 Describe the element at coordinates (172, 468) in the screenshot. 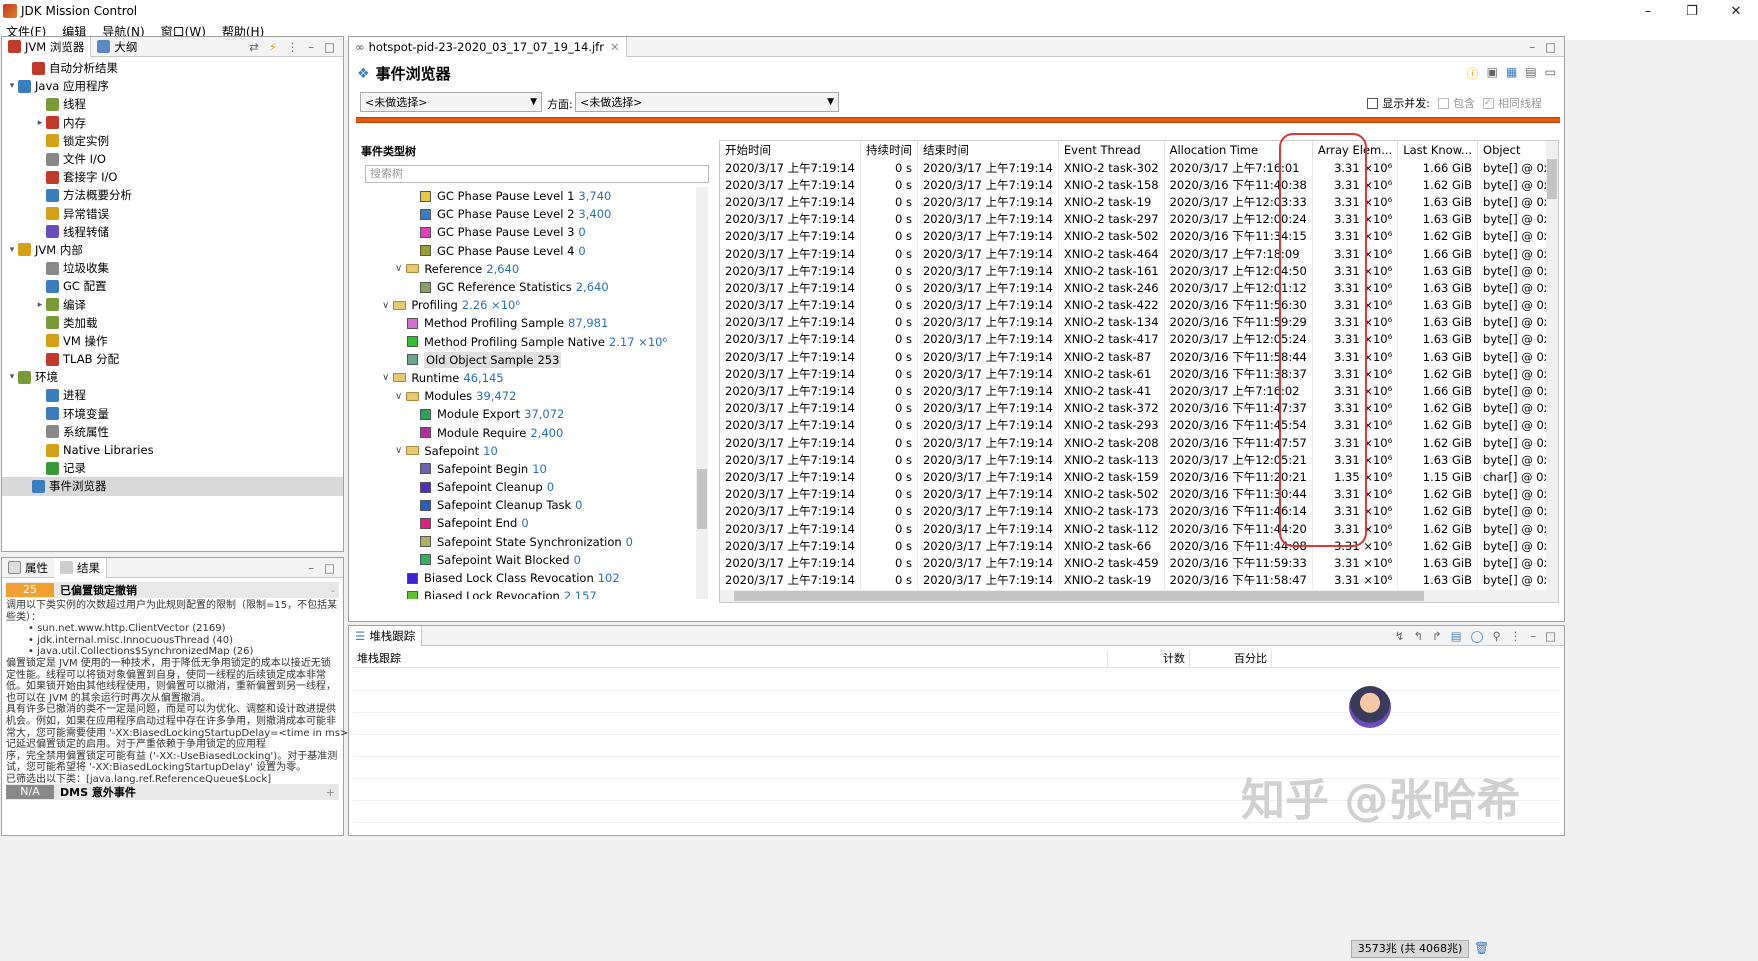

I see `jvm-tree-item: 记录` at that location.